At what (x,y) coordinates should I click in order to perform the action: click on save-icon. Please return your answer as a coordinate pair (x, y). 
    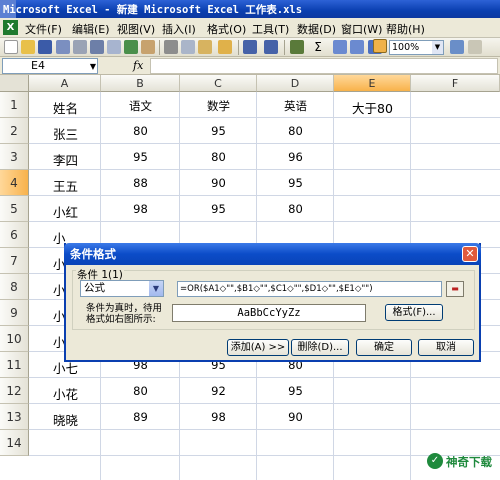
    Looking at the image, I should click on (45, 47).